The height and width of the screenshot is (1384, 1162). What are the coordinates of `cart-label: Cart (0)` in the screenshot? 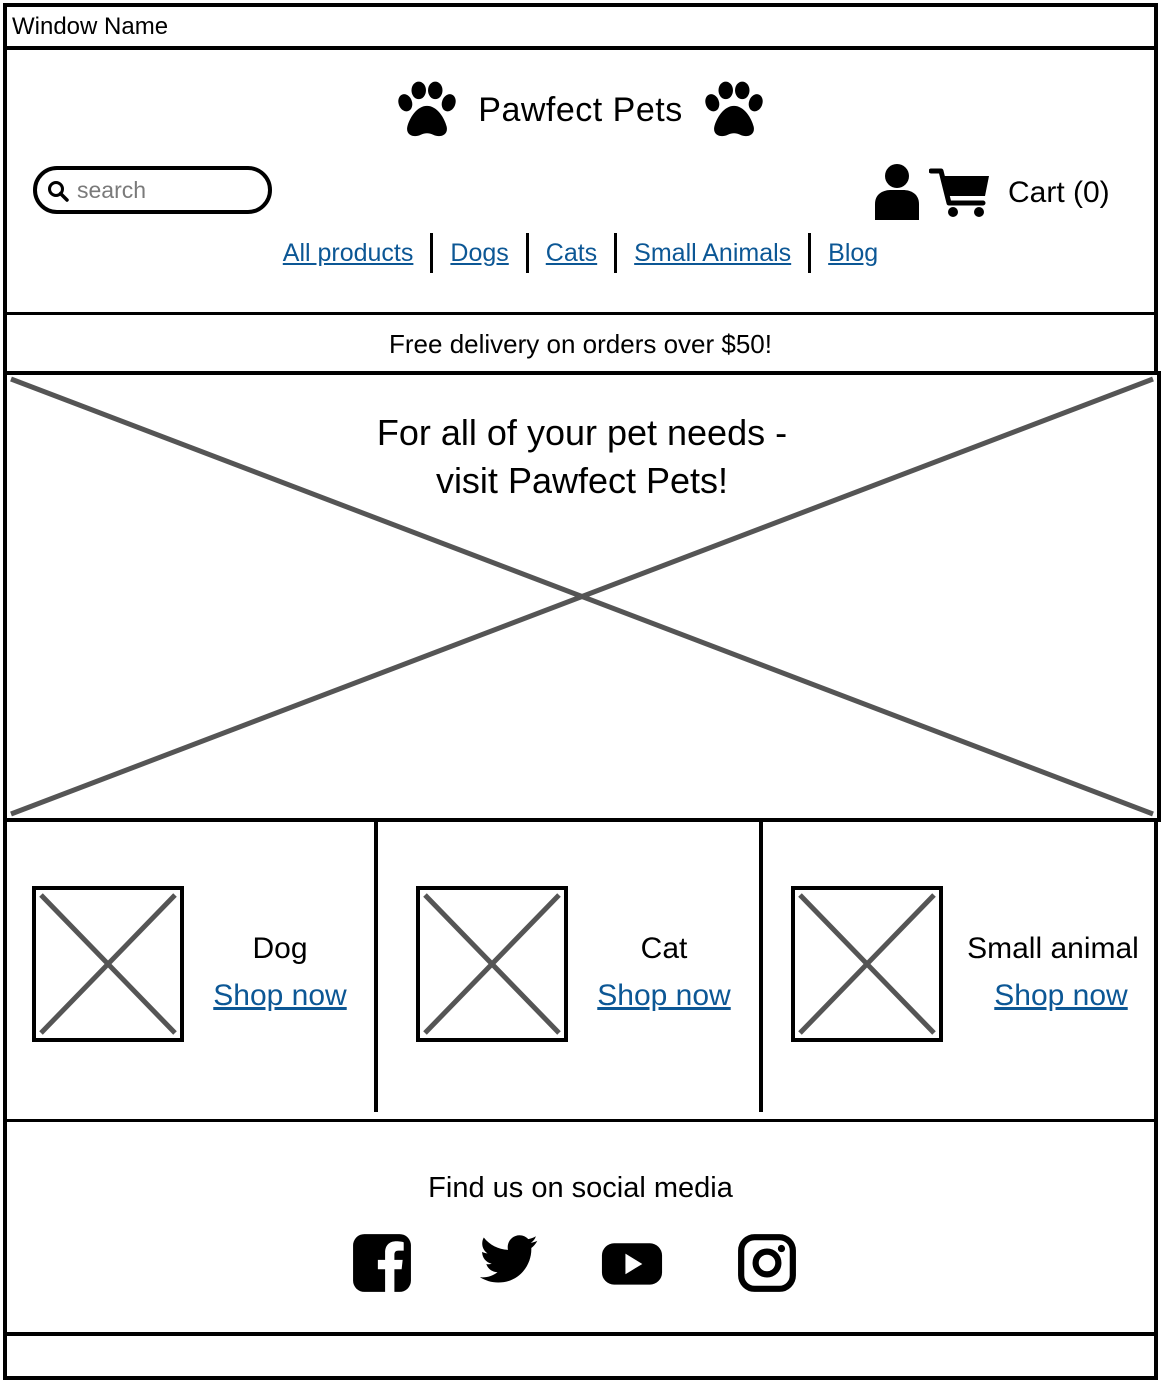 It's located at (1059, 193).